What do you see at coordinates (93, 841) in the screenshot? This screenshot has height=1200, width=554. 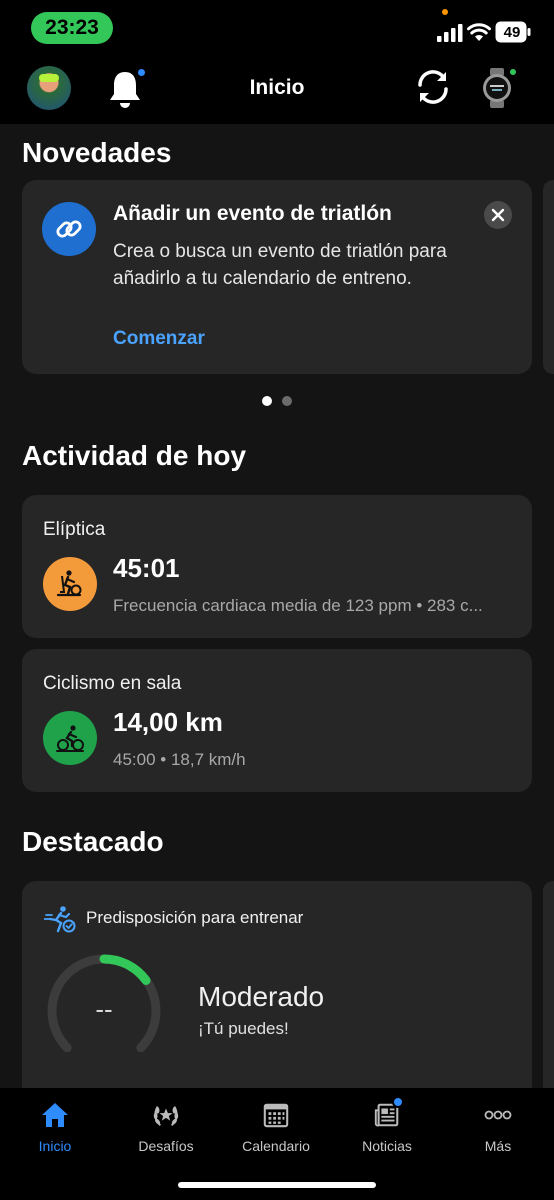 I see `section-title-destacado: Destacado` at bounding box center [93, 841].